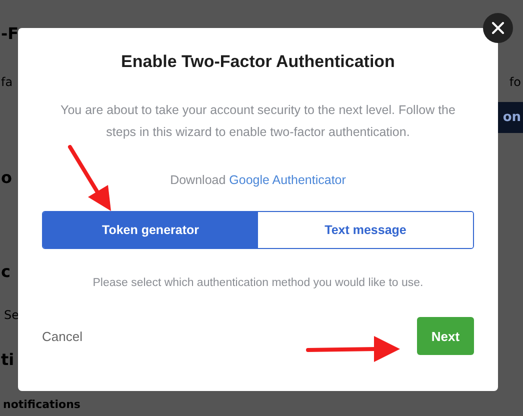  I want to click on page-intro: fo, so click(515, 81).